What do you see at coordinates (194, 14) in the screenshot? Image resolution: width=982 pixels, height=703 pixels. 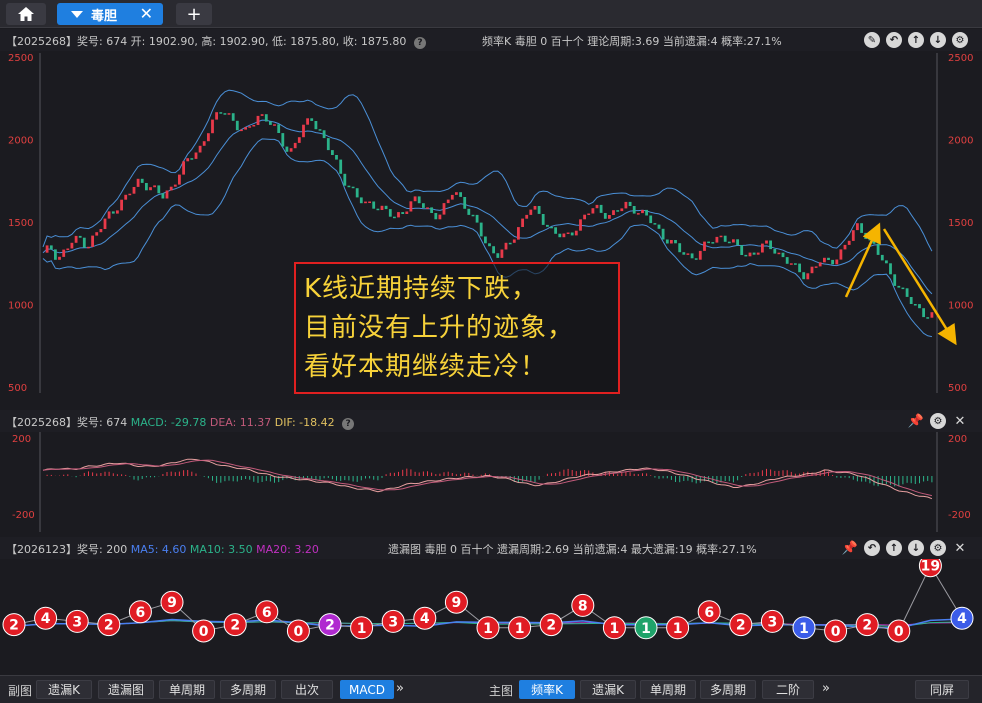 I see `add-tab-button: +` at bounding box center [194, 14].